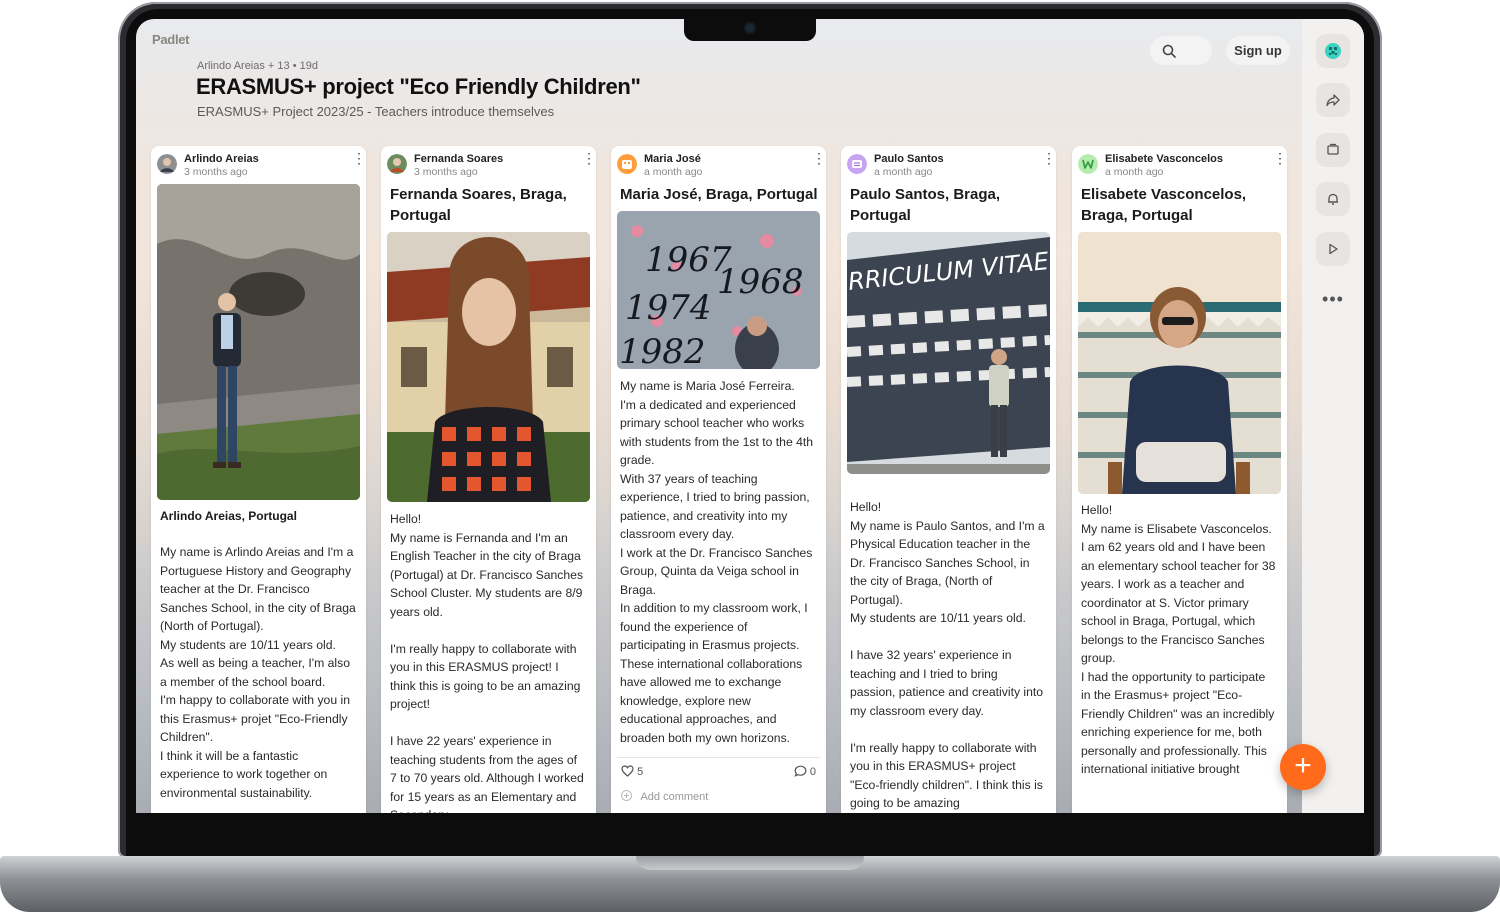  What do you see at coordinates (951, 165) in the screenshot?
I see `post-header: Paulo Santos a month ago ⋮` at bounding box center [951, 165].